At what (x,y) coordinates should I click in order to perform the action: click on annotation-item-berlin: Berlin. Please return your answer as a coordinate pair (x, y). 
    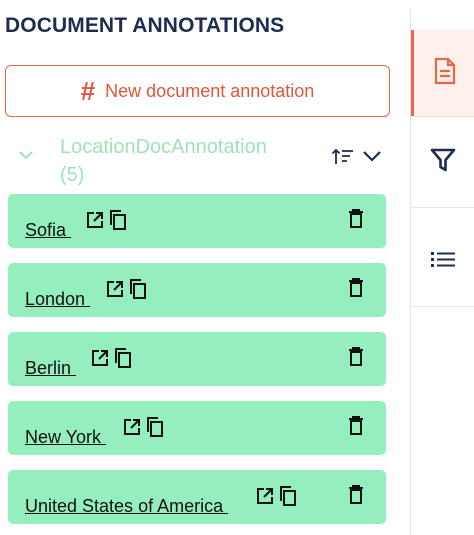
    Looking at the image, I should click on (197, 359).